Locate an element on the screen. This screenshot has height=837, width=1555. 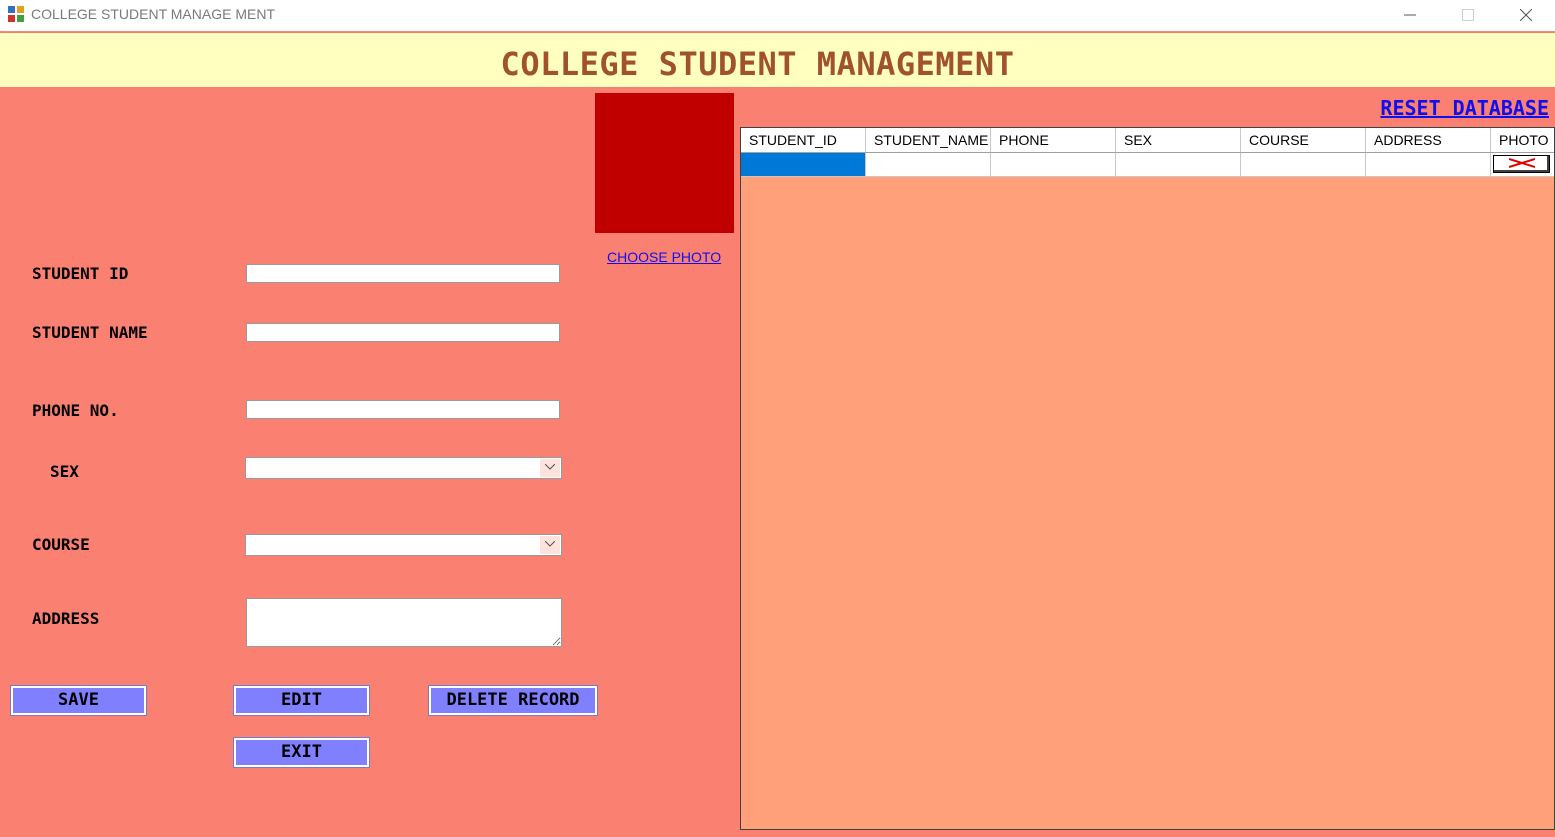
address-textarea is located at coordinates (404, 622).